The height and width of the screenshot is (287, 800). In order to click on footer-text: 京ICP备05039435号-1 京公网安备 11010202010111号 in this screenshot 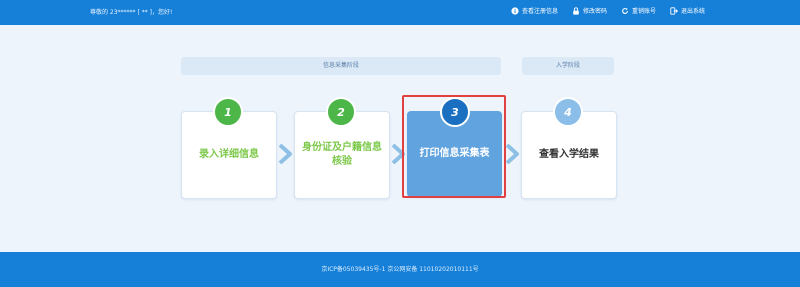, I will do `click(400, 269)`.